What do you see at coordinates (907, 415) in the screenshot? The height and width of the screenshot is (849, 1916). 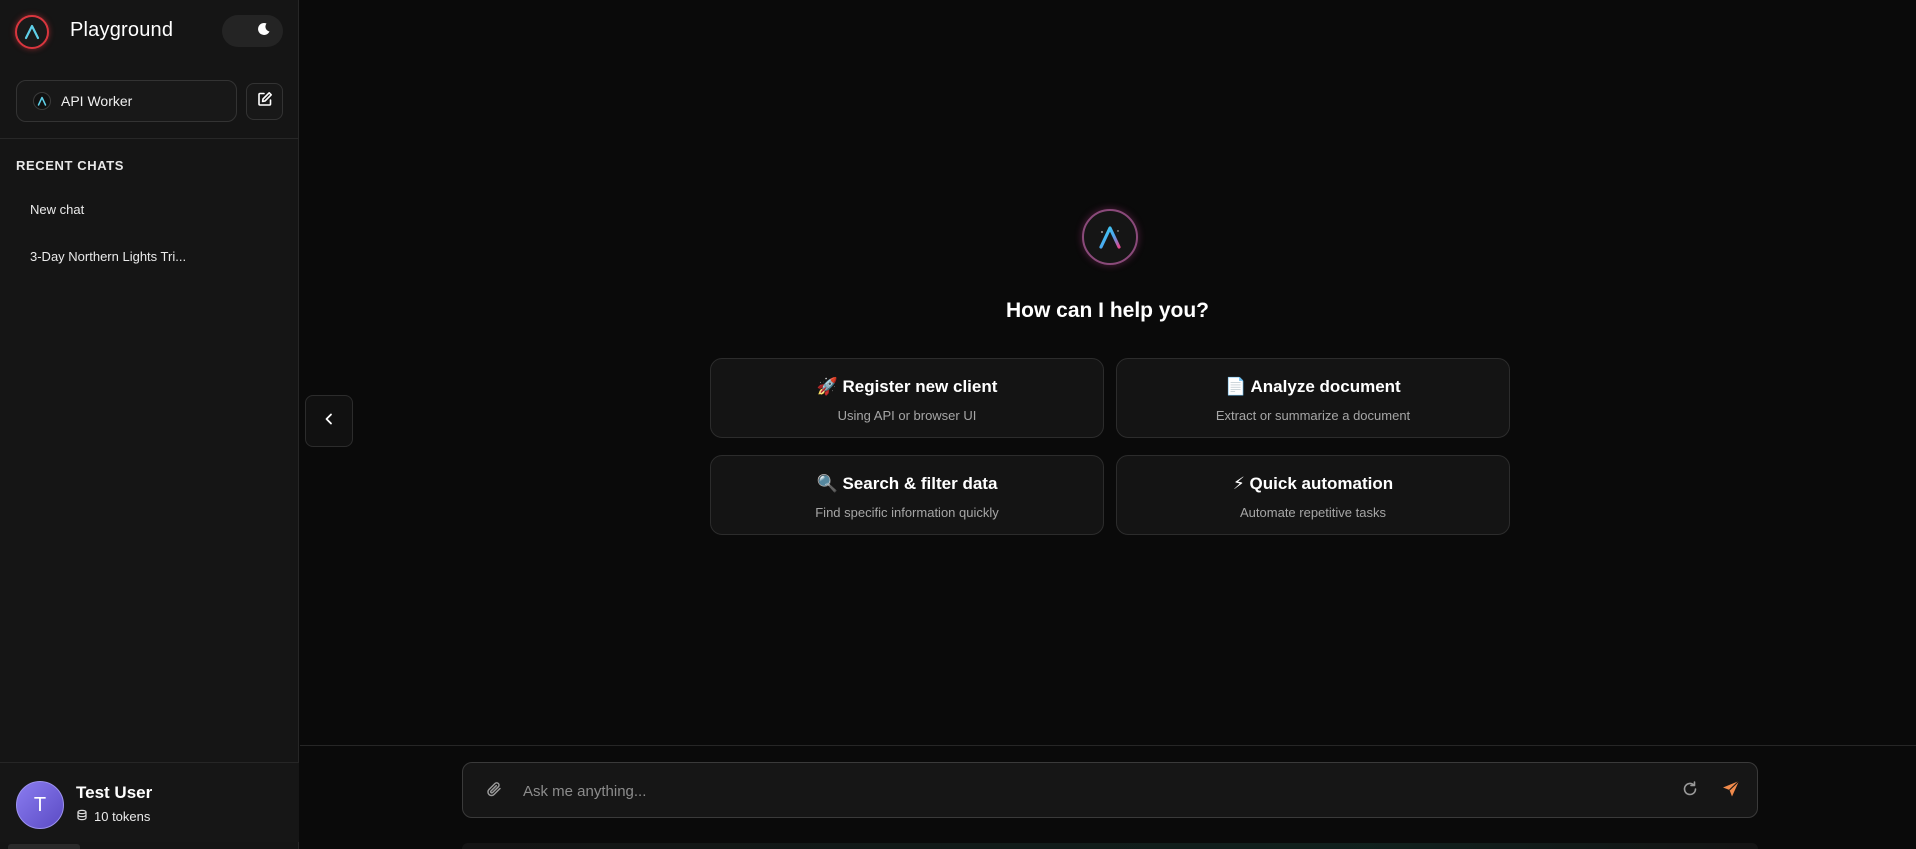 I see `suggestion-subtitle: Using API or browser UI` at bounding box center [907, 415].